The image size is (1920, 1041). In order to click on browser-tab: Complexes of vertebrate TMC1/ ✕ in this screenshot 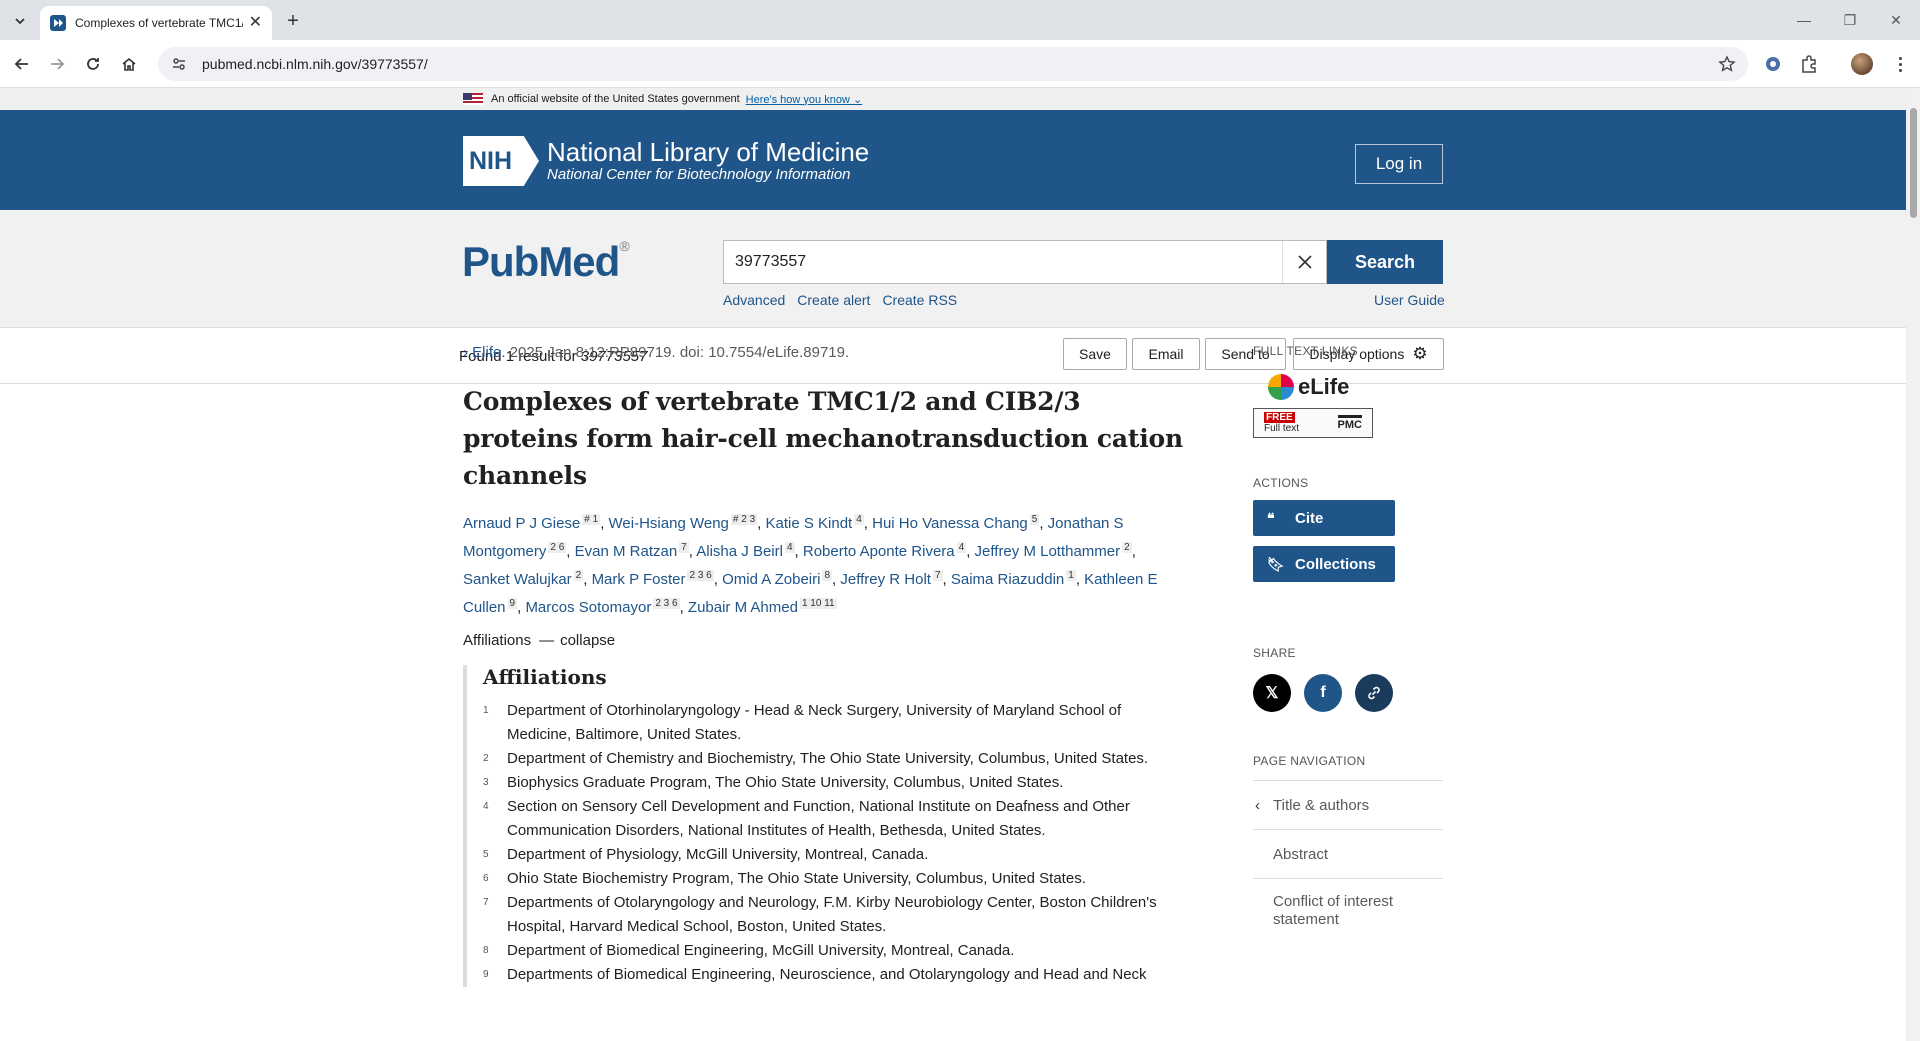, I will do `click(156, 23)`.